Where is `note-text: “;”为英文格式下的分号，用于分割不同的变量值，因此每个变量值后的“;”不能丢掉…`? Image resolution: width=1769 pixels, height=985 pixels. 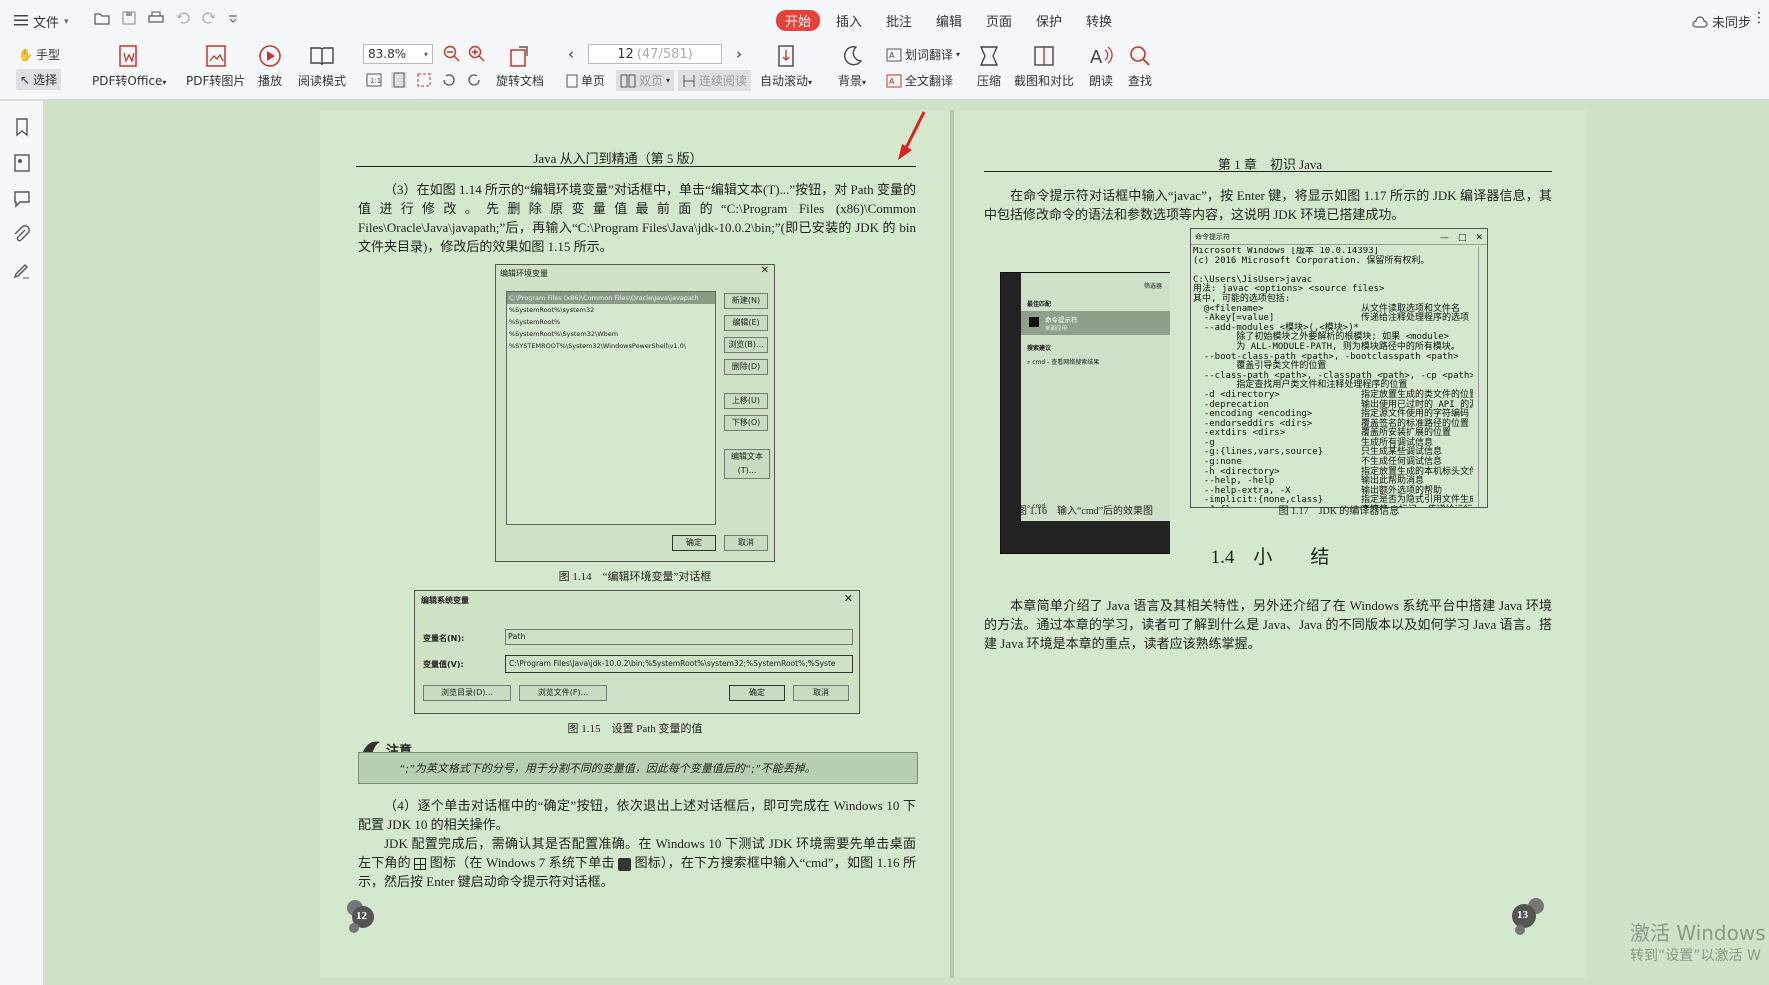 note-text: “;”为英文格式下的分号，用于分割不同的变量值，因此每个变量值后的“;”不能丢掉… is located at coordinates (607, 769).